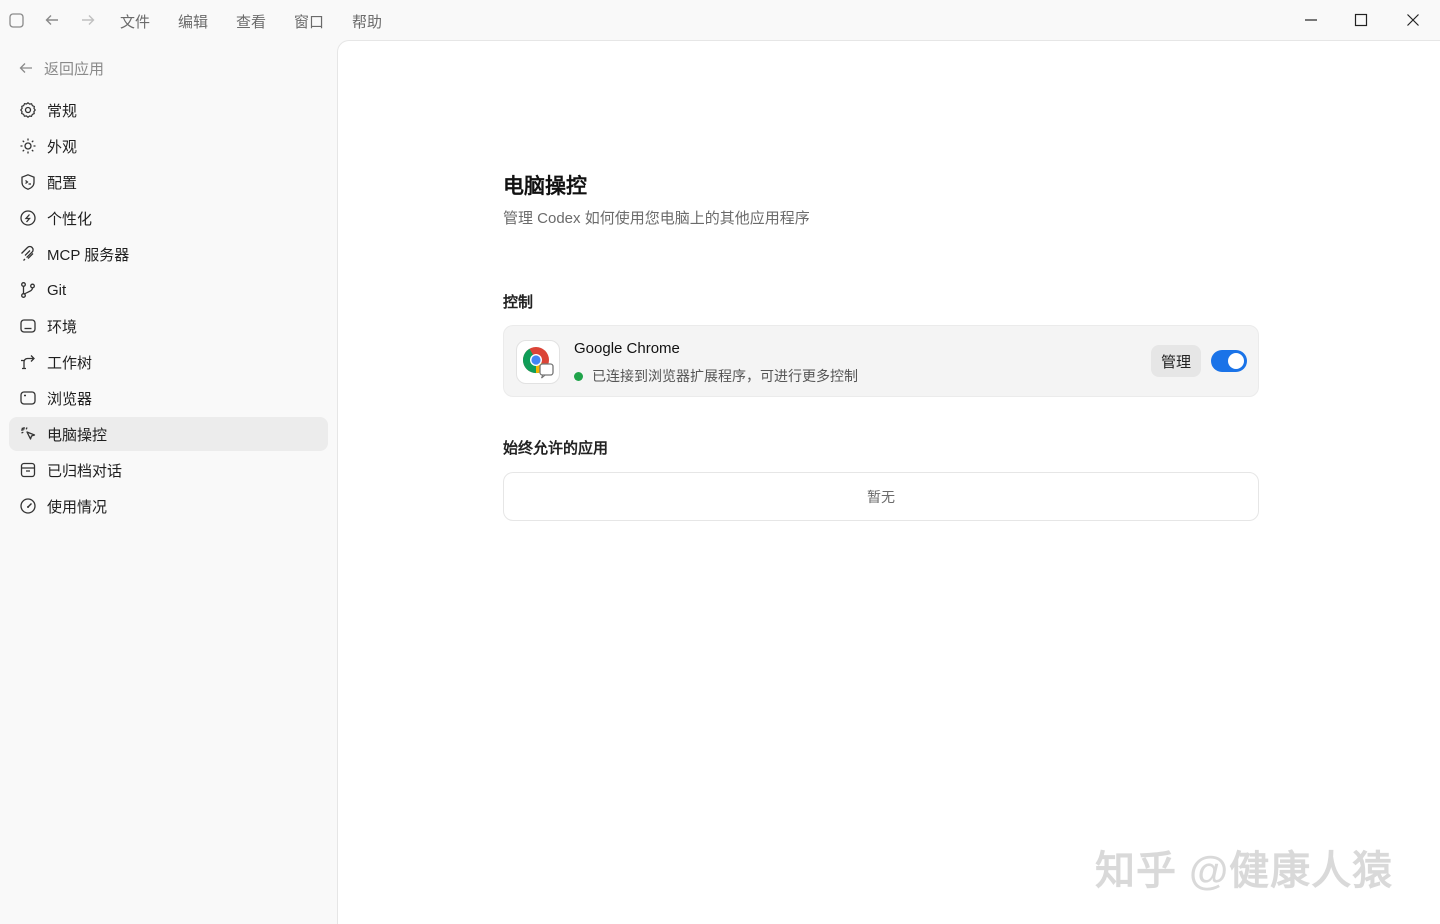 The width and height of the screenshot is (1440, 924). I want to click on chrome-control-card: Google Chrome 已连接到浏览器扩展程序，可进行更多控制 管理, so click(881, 361).